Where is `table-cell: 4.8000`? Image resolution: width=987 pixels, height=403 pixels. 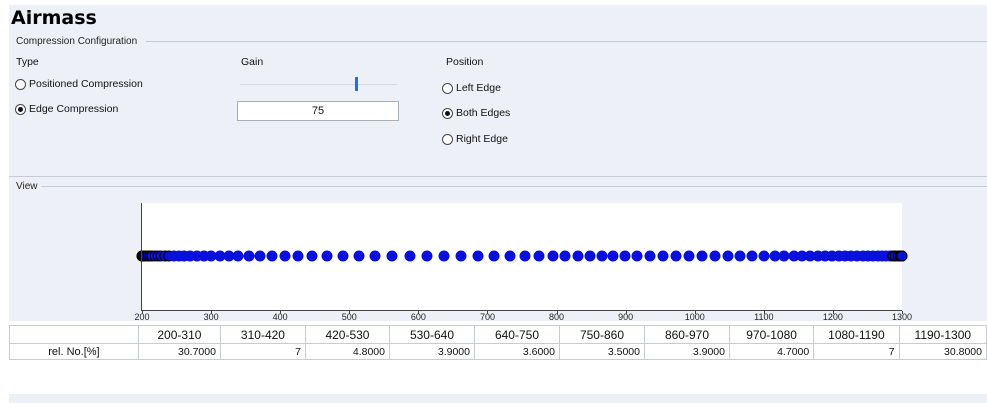 table-cell: 4.8000 is located at coordinates (347, 351).